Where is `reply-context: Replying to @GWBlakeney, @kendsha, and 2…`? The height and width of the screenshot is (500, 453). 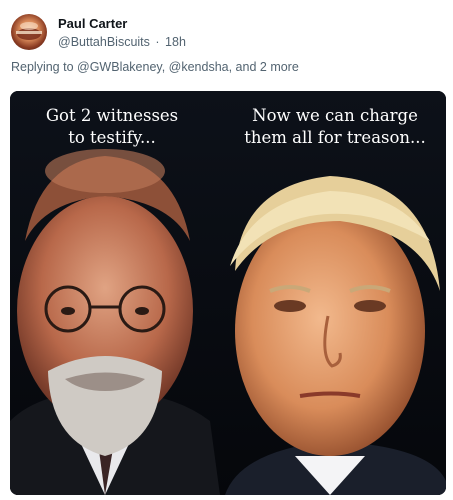 reply-context: Replying to @GWBlakeney, @kendsha, and 2… is located at coordinates (155, 67).